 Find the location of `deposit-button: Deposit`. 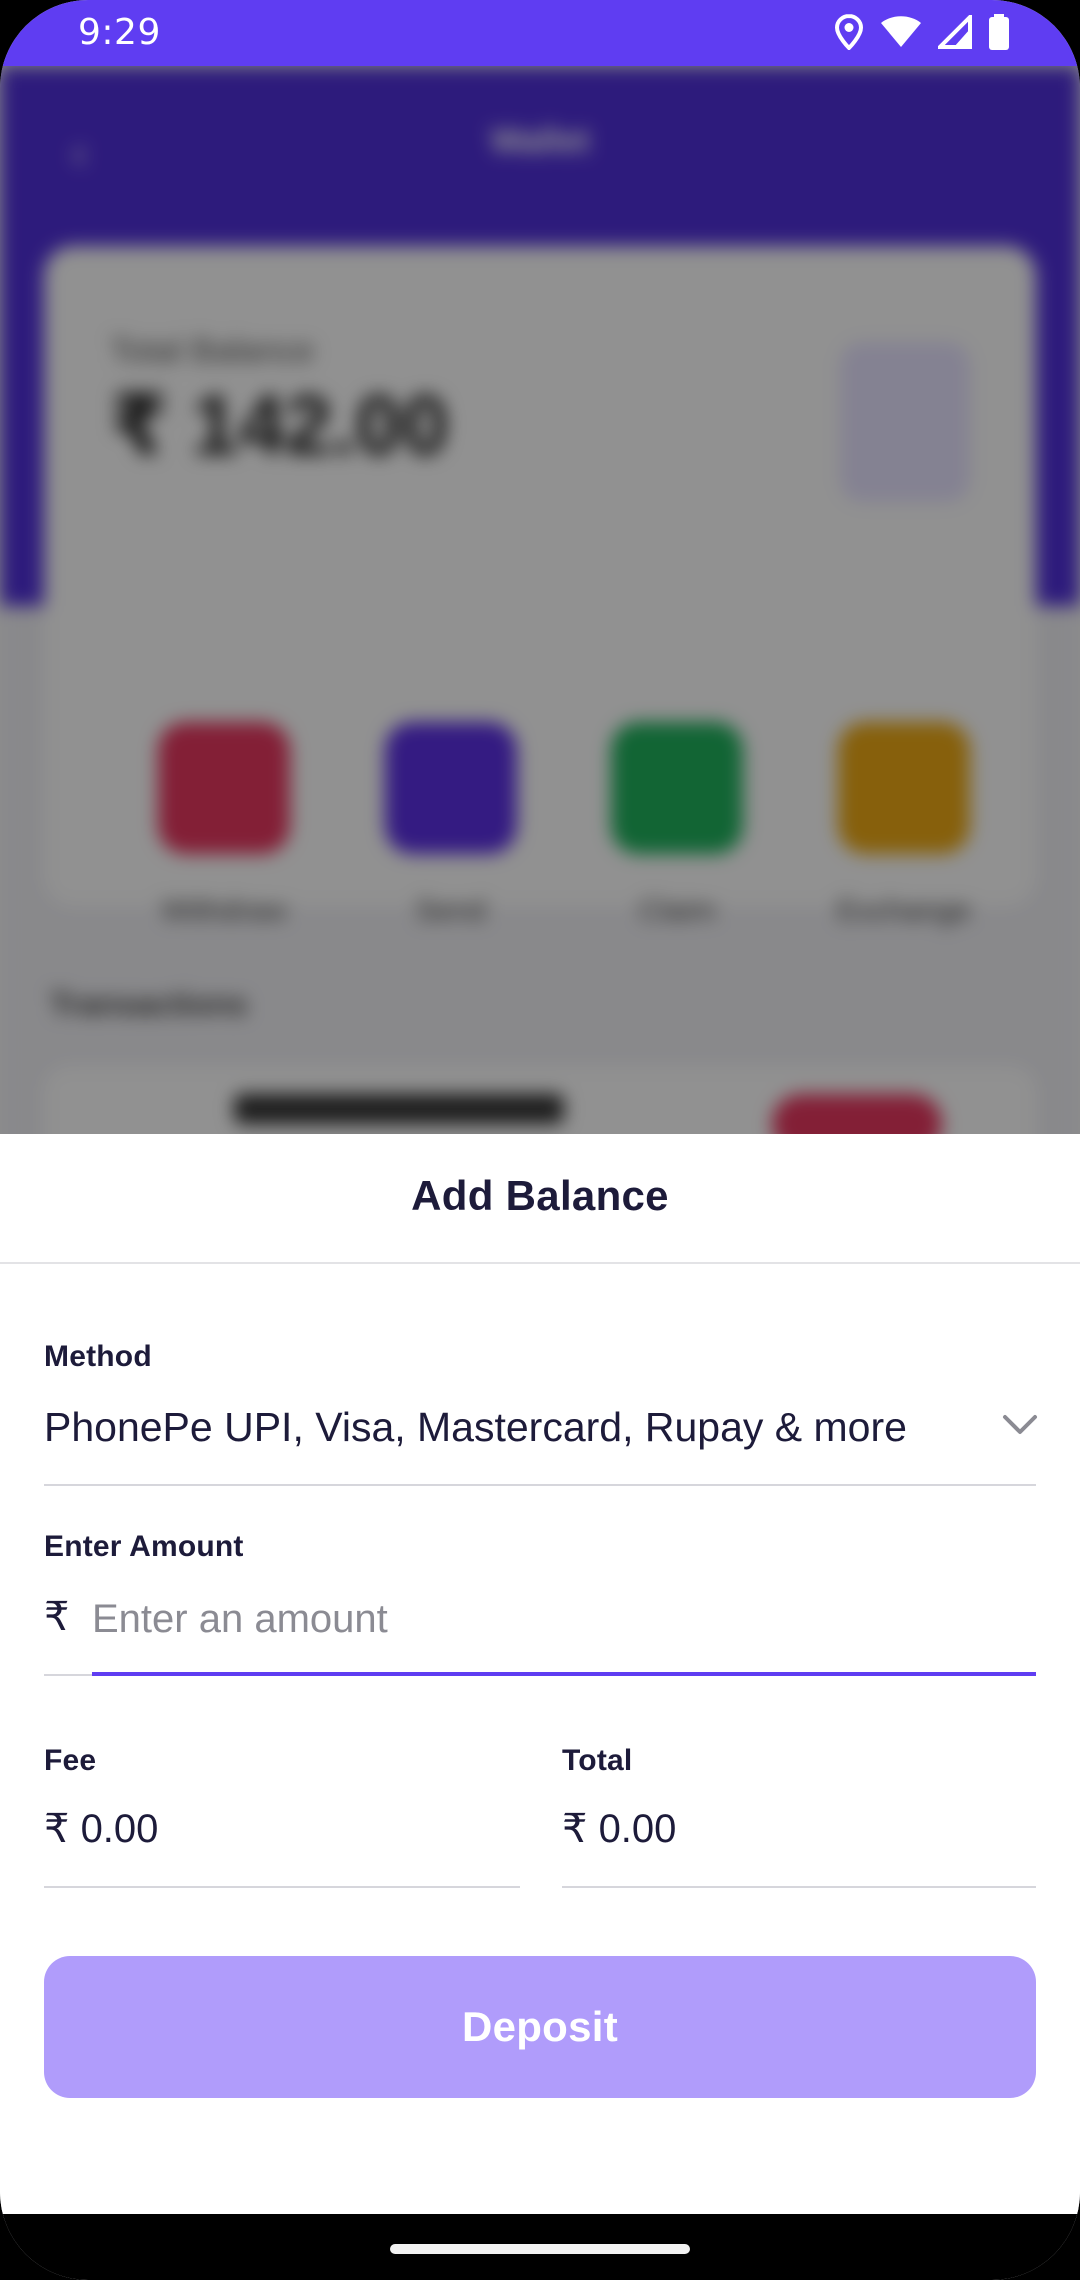

deposit-button: Deposit is located at coordinates (540, 2027).